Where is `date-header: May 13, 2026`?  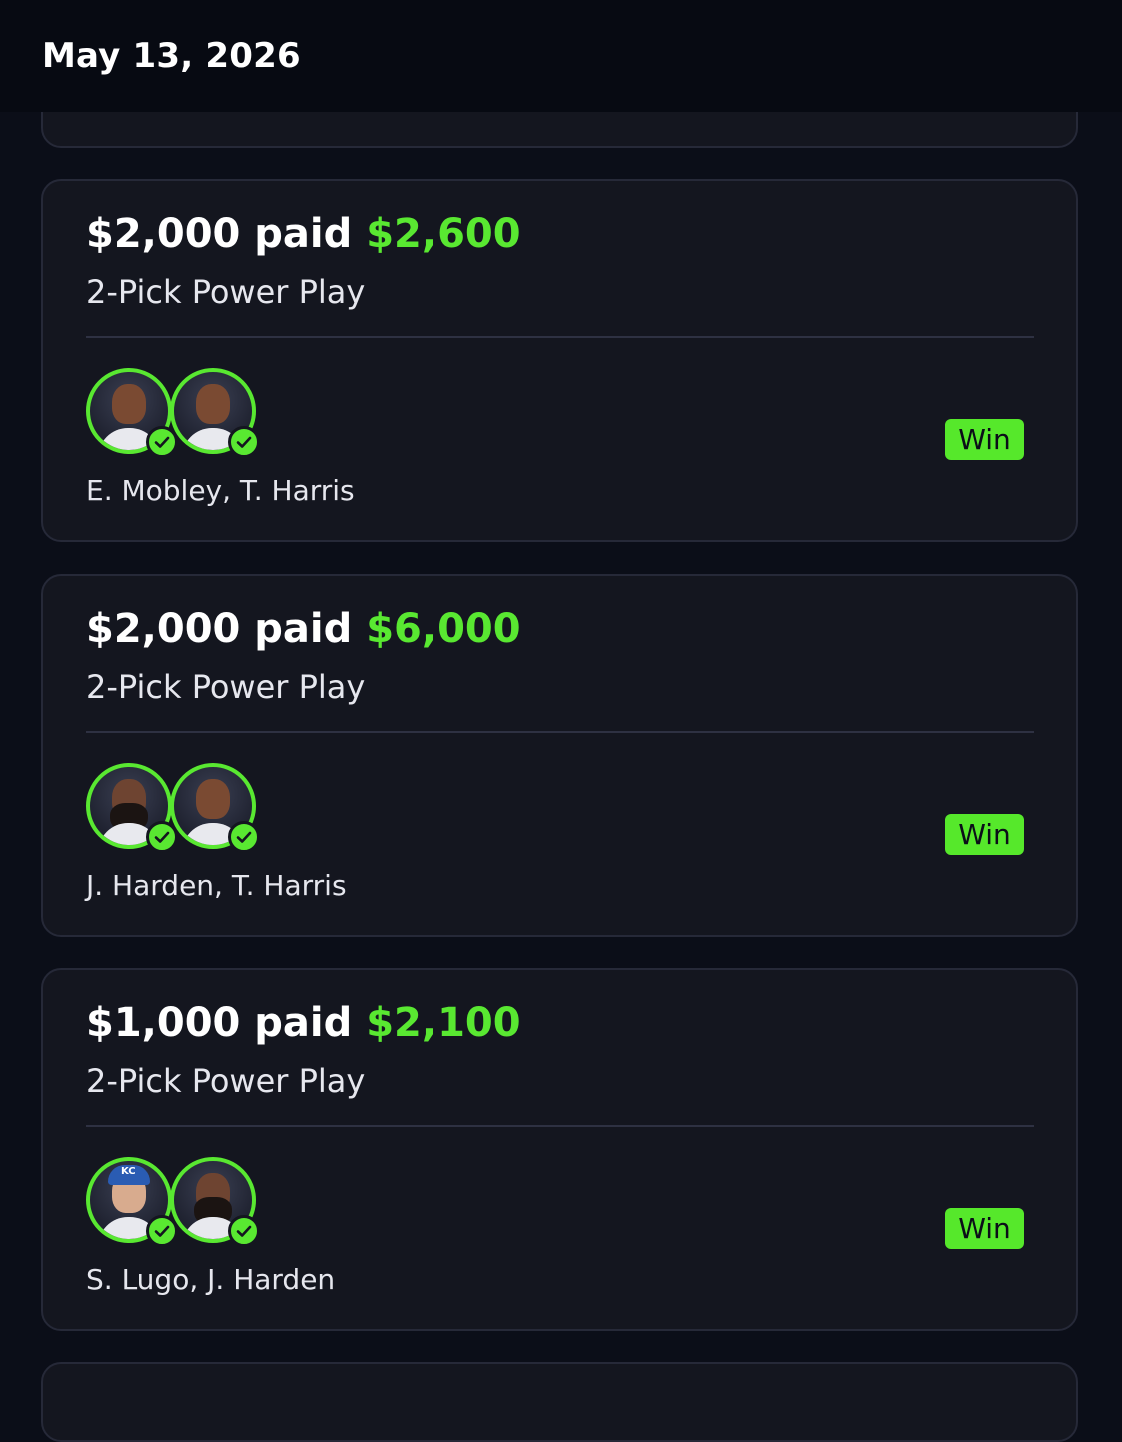
date-header: May 13, 2026 is located at coordinates (561, 56).